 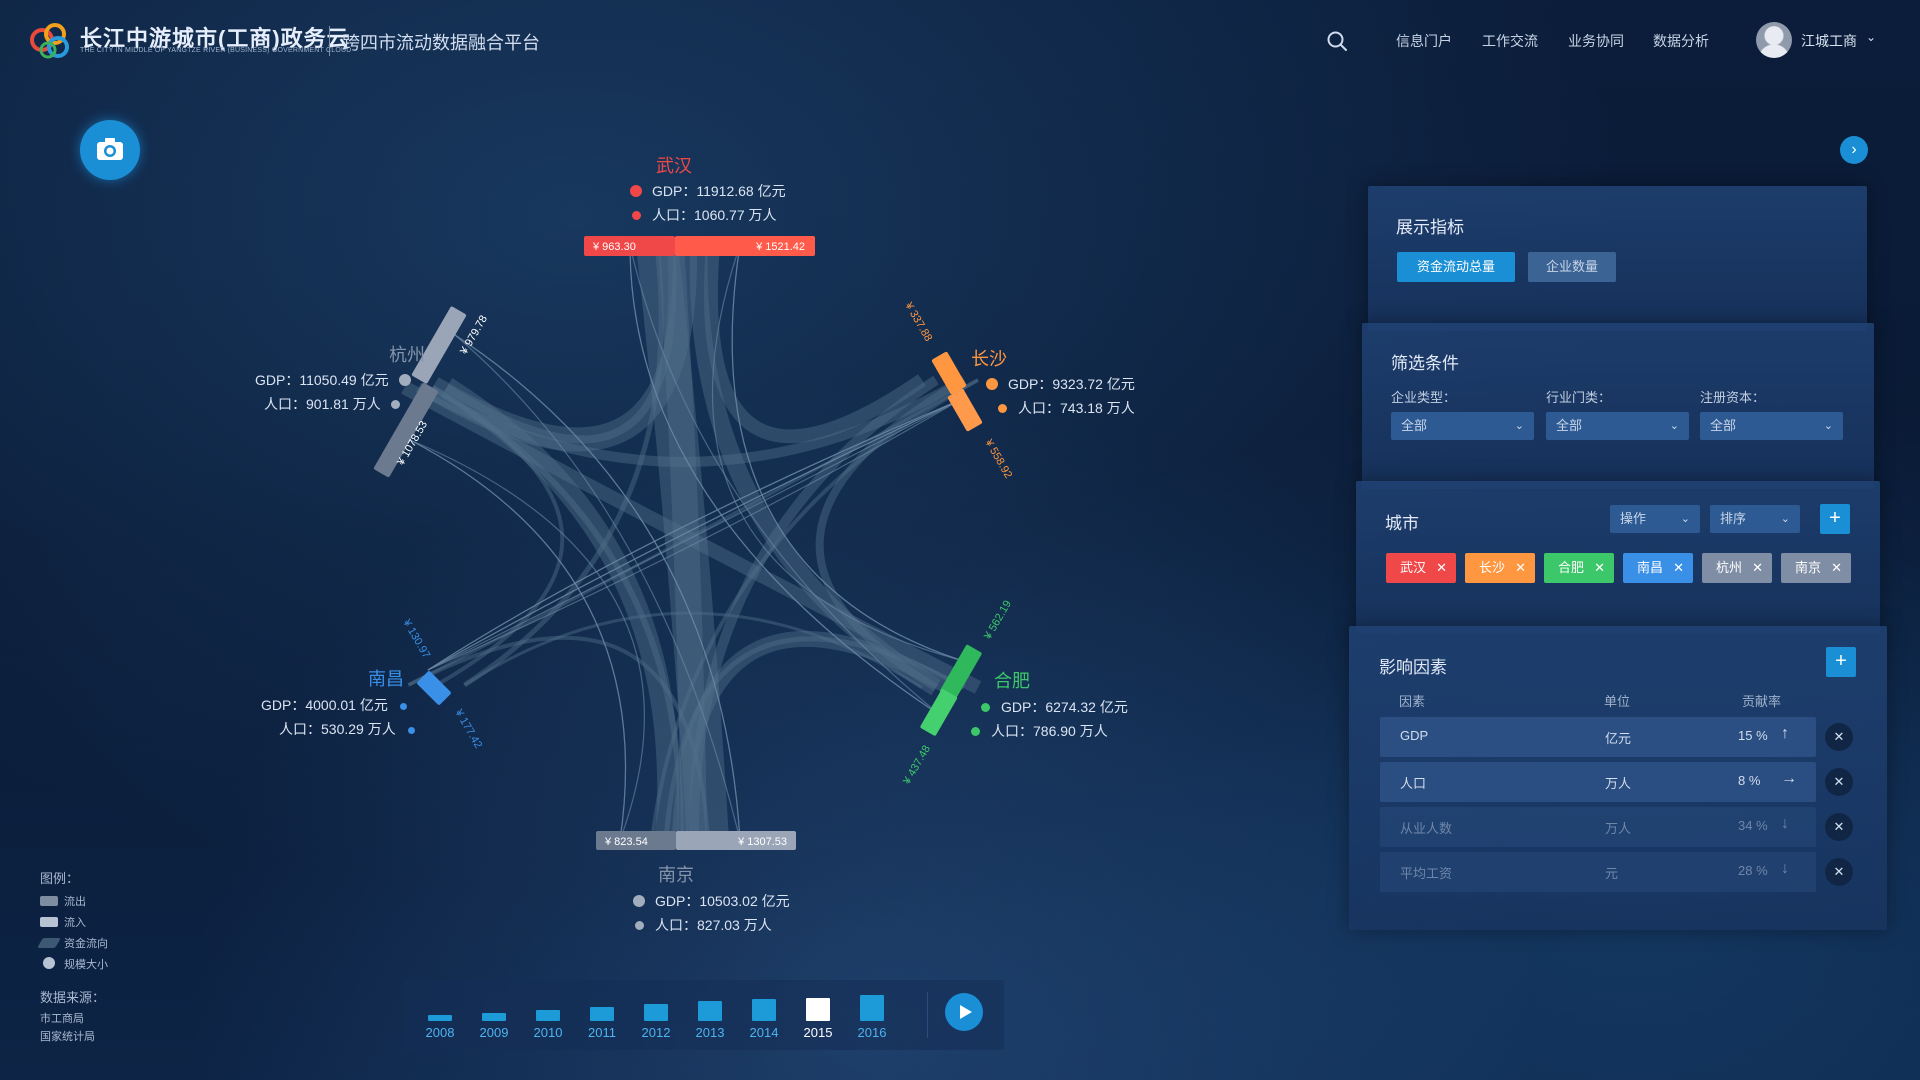 I want to click on arc-label-nanjing-out: ¥ 823.54, so click(x=626, y=842).